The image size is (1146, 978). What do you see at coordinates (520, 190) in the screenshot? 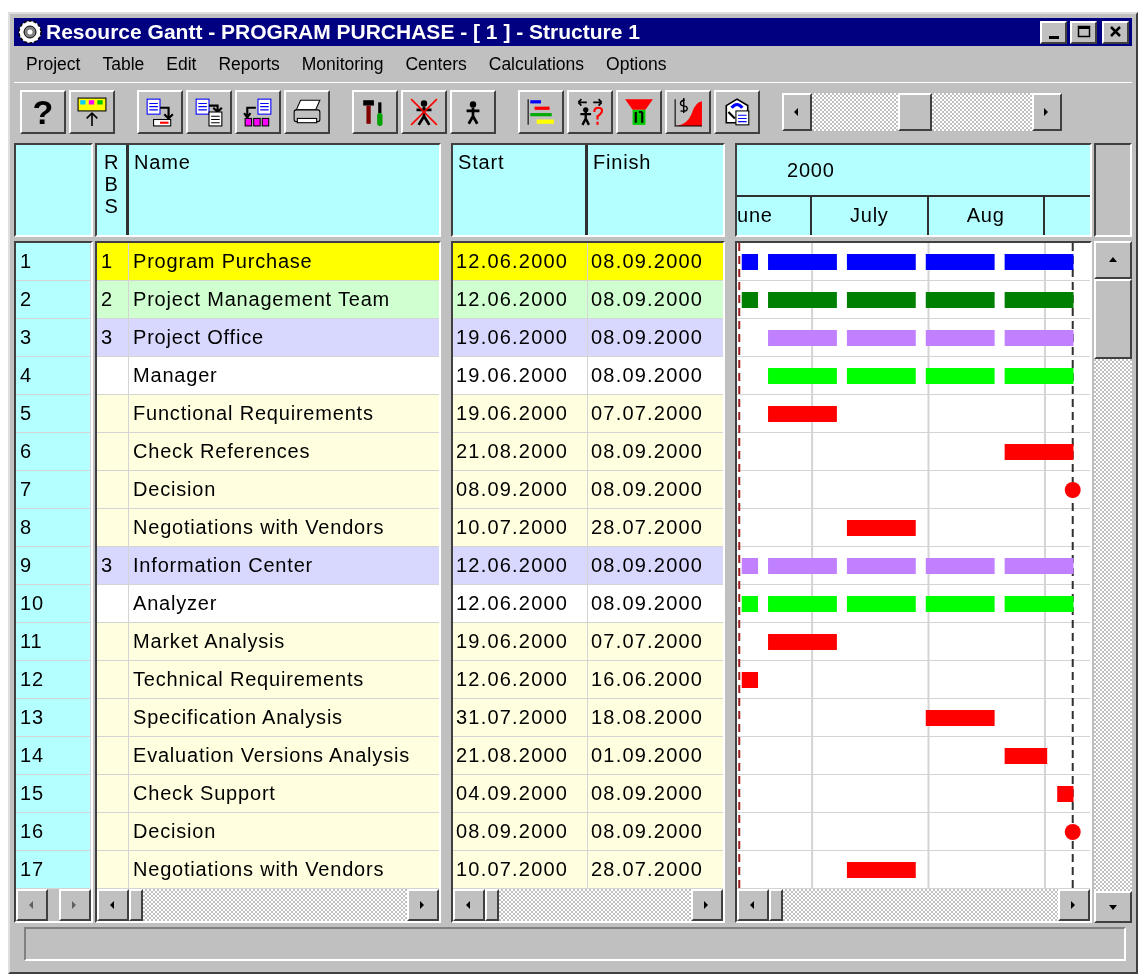
I see `column-header: Start` at bounding box center [520, 190].